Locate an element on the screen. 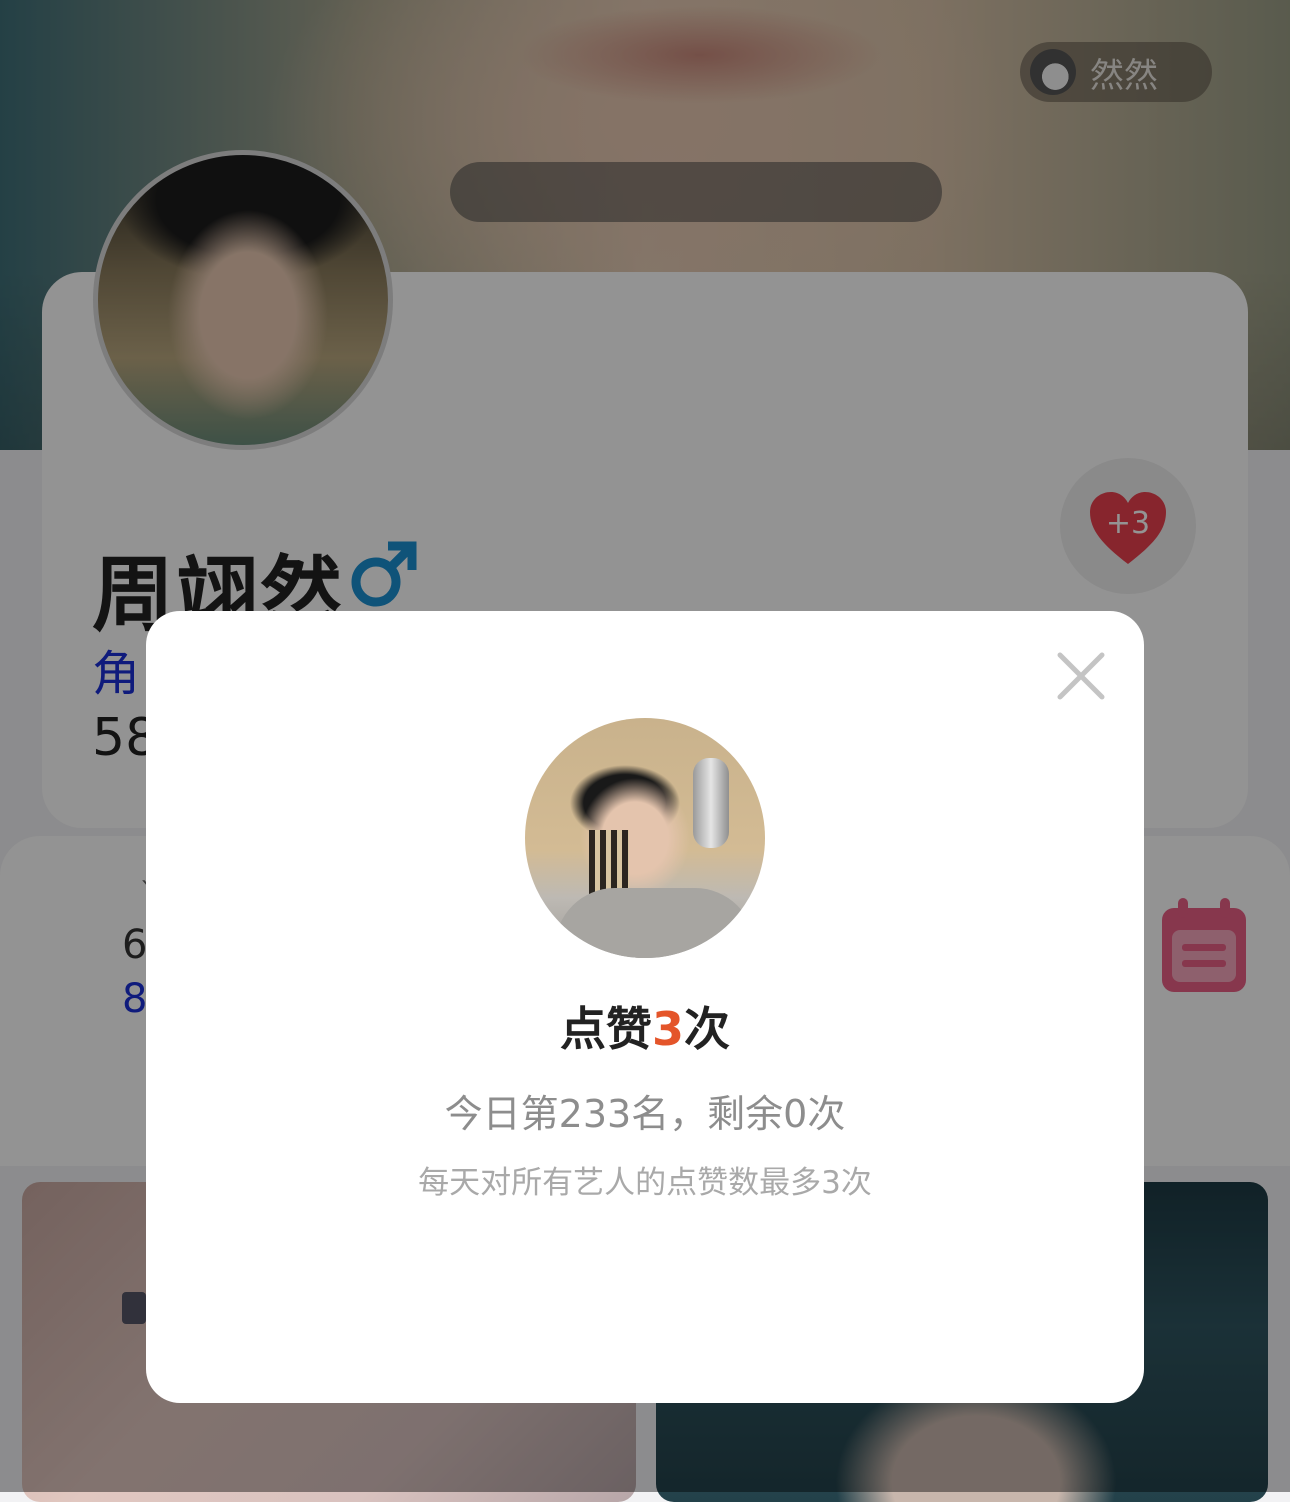 The height and width of the screenshot is (1502, 1290). like-limit-note: 每天对所有艺人的点赞数最多3次 is located at coordinates (645, 1183).